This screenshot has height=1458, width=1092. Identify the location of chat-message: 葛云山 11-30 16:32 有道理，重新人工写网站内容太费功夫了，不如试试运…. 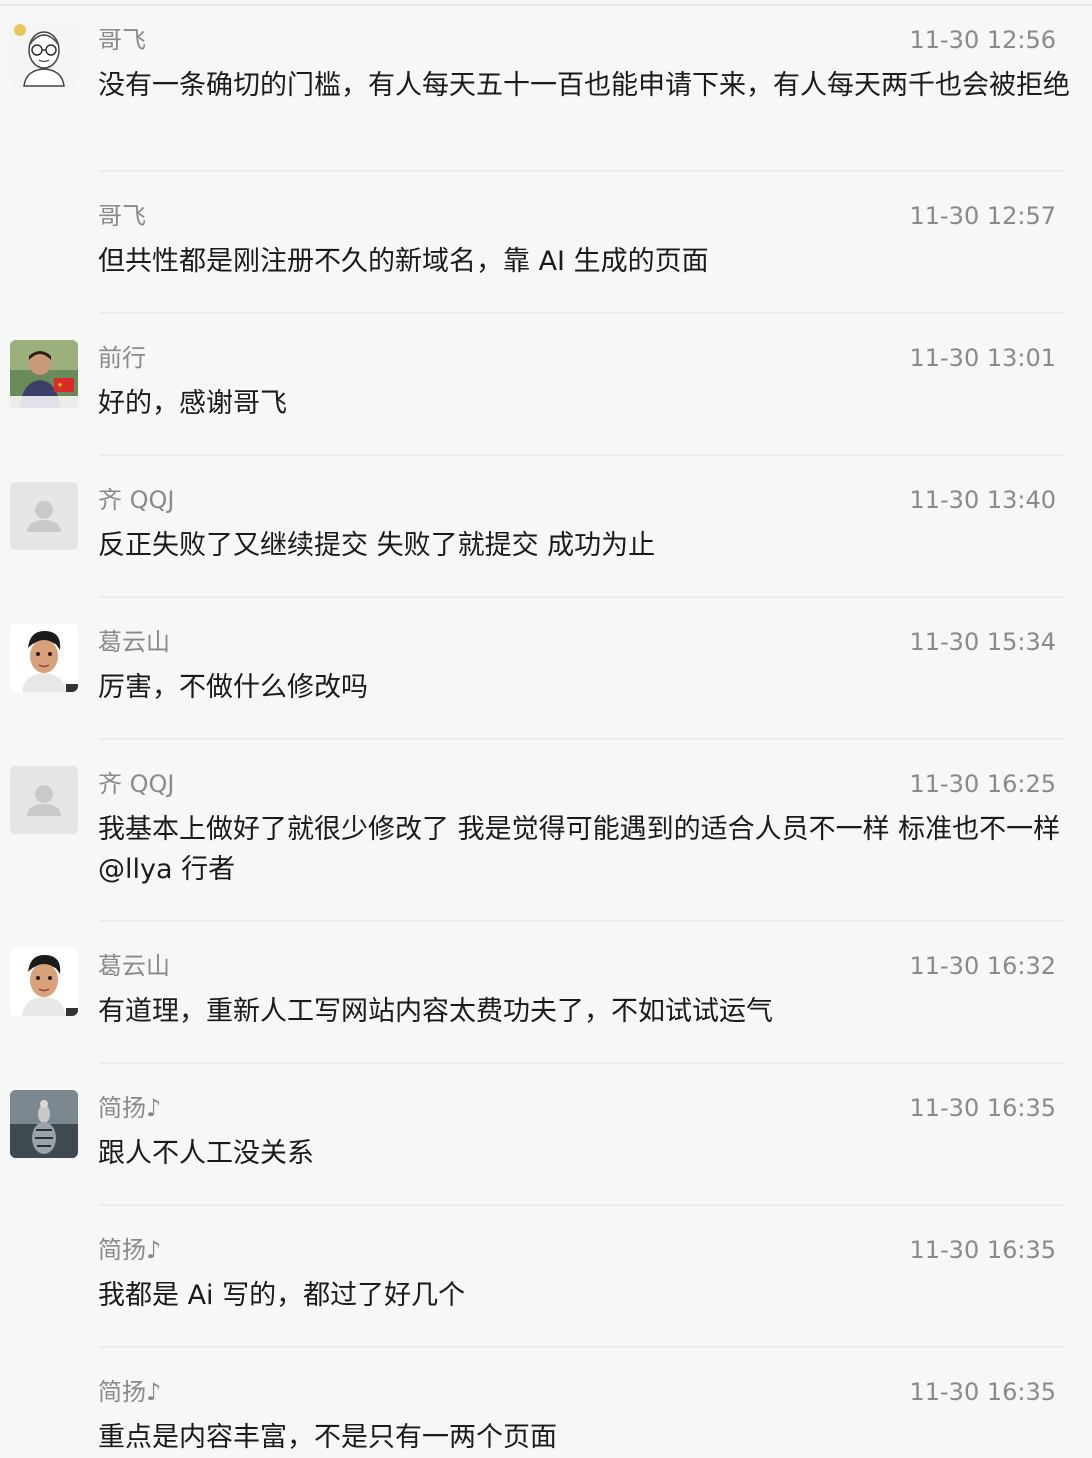
(546, 993).